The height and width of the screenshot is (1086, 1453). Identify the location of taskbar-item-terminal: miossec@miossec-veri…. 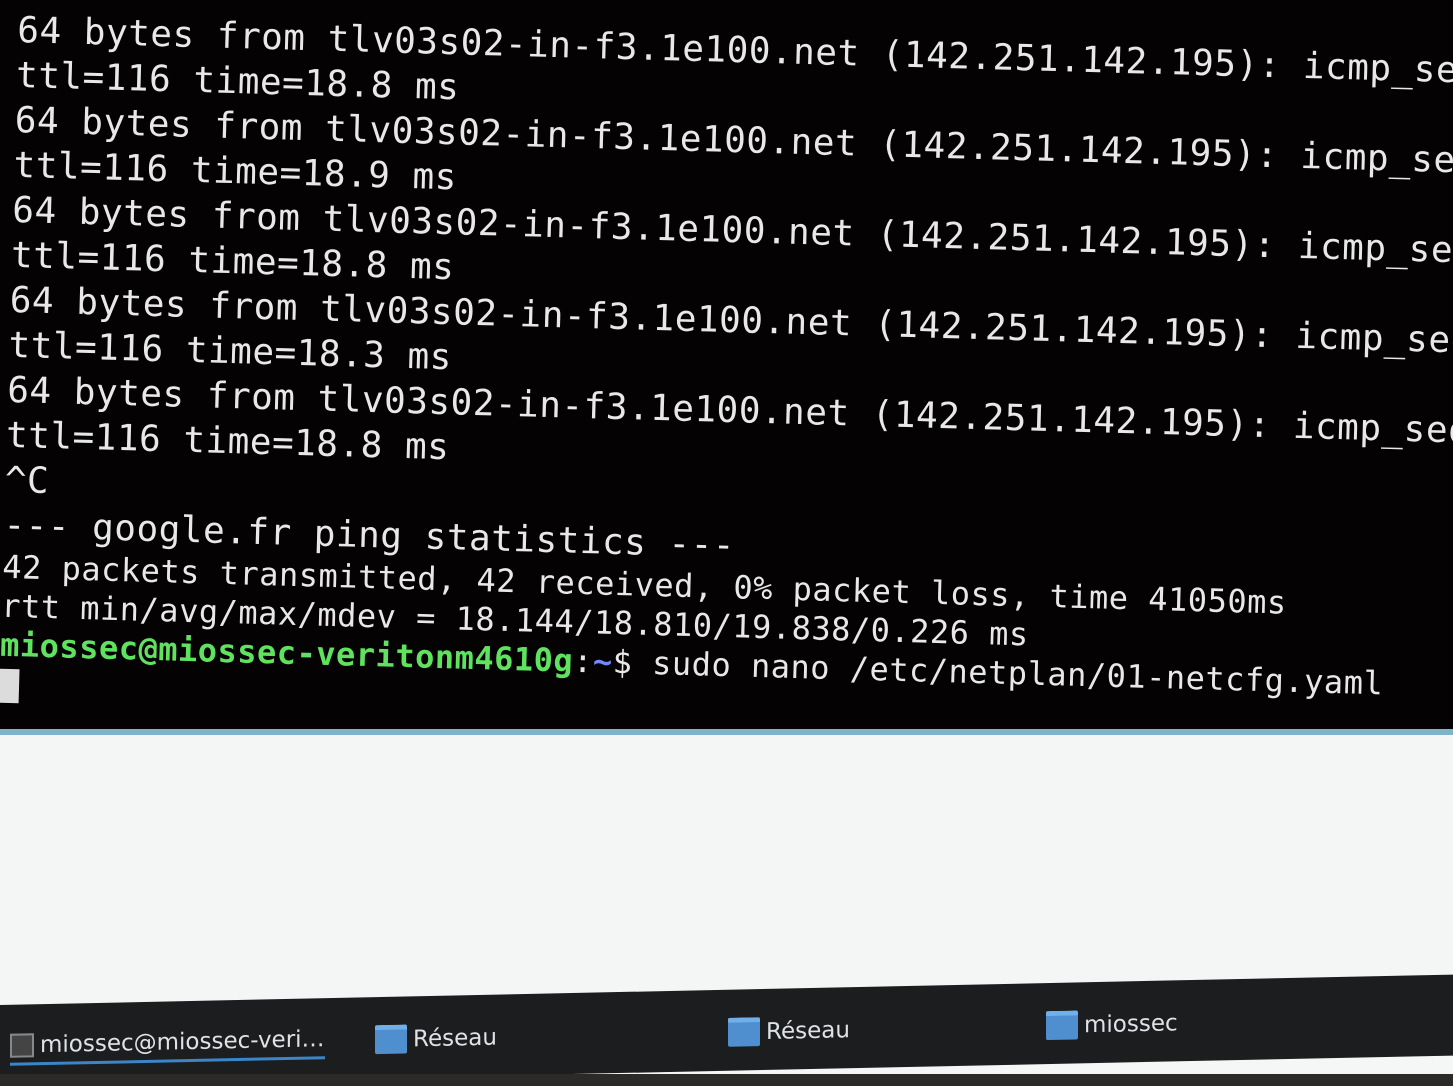
(167, 1046).